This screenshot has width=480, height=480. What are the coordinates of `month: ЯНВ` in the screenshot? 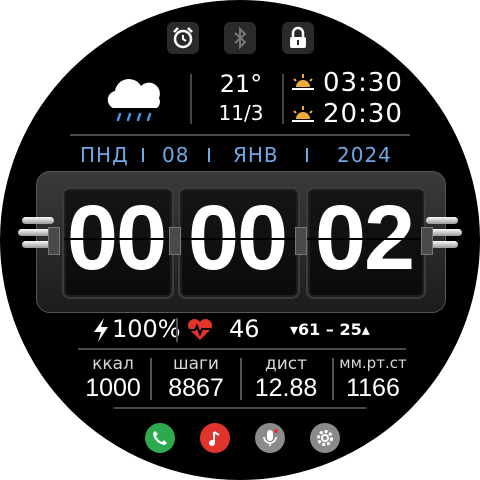 It's located at (256, 155).